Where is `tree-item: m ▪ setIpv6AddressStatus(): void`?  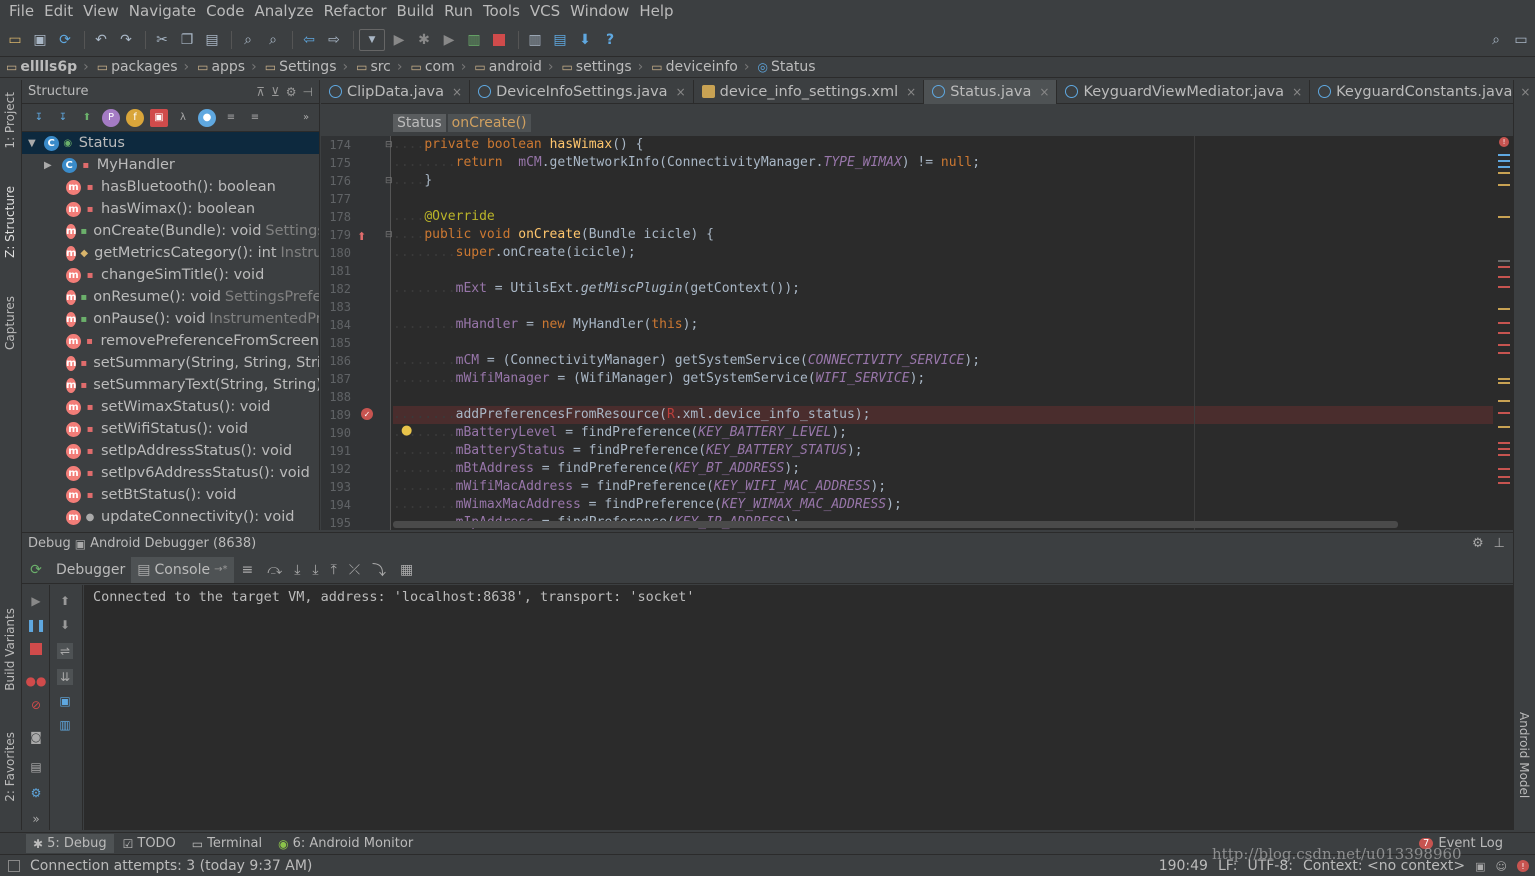
tree-item: m ▪ setIpv6AddressStatus(): void is located at coordinates (170, 473).